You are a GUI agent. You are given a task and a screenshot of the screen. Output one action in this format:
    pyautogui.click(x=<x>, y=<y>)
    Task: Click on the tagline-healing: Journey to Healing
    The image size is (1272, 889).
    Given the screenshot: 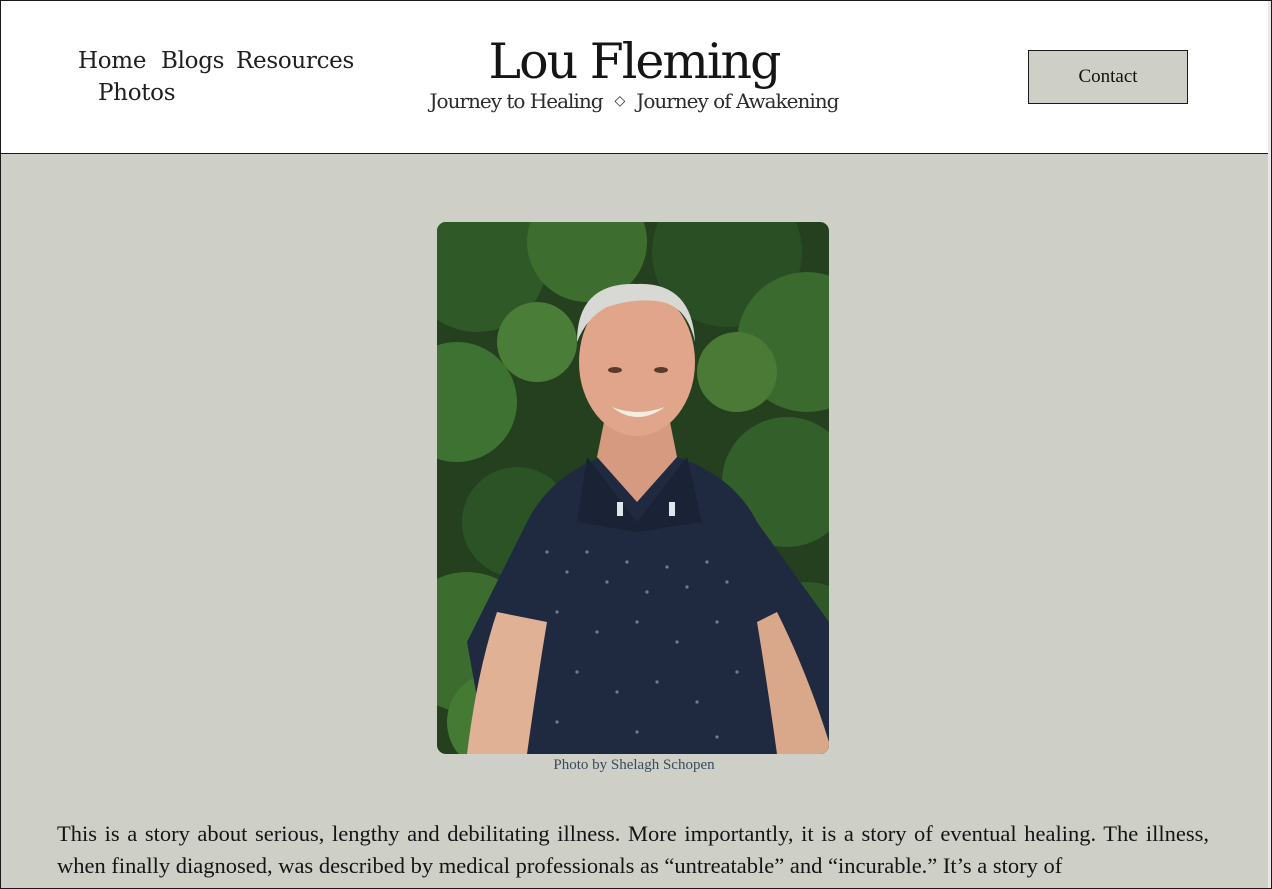 What is the action you would take?
    pyautogui.click(x=516, y=101)
    